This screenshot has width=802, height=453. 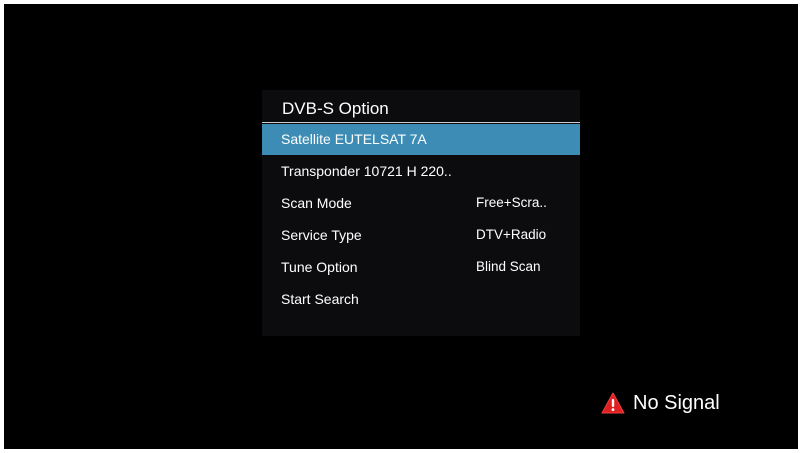 I want to click on menu-item-tune-option: Tune Option Blind Scan, so click(x=421, y=267).